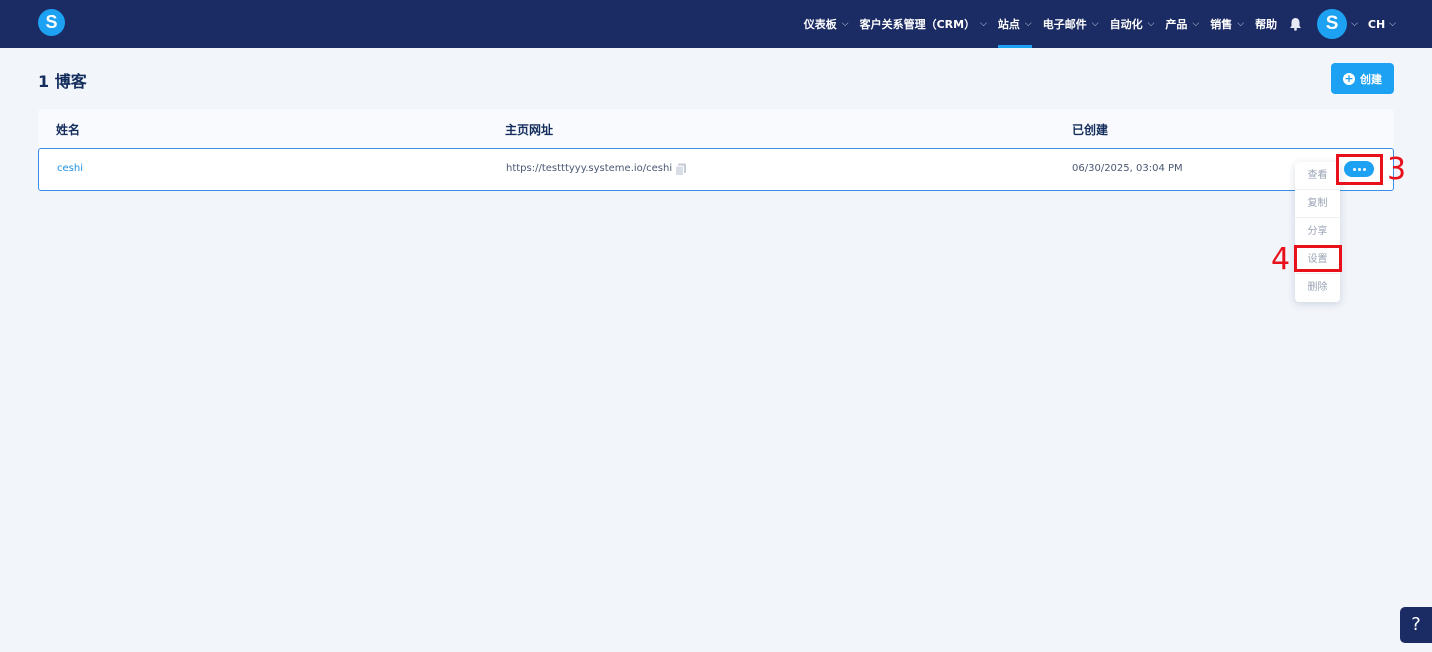 The width and height of the screenshot is (1432, 652). I want to click on page-title: 1 博客, so click(62, 81).